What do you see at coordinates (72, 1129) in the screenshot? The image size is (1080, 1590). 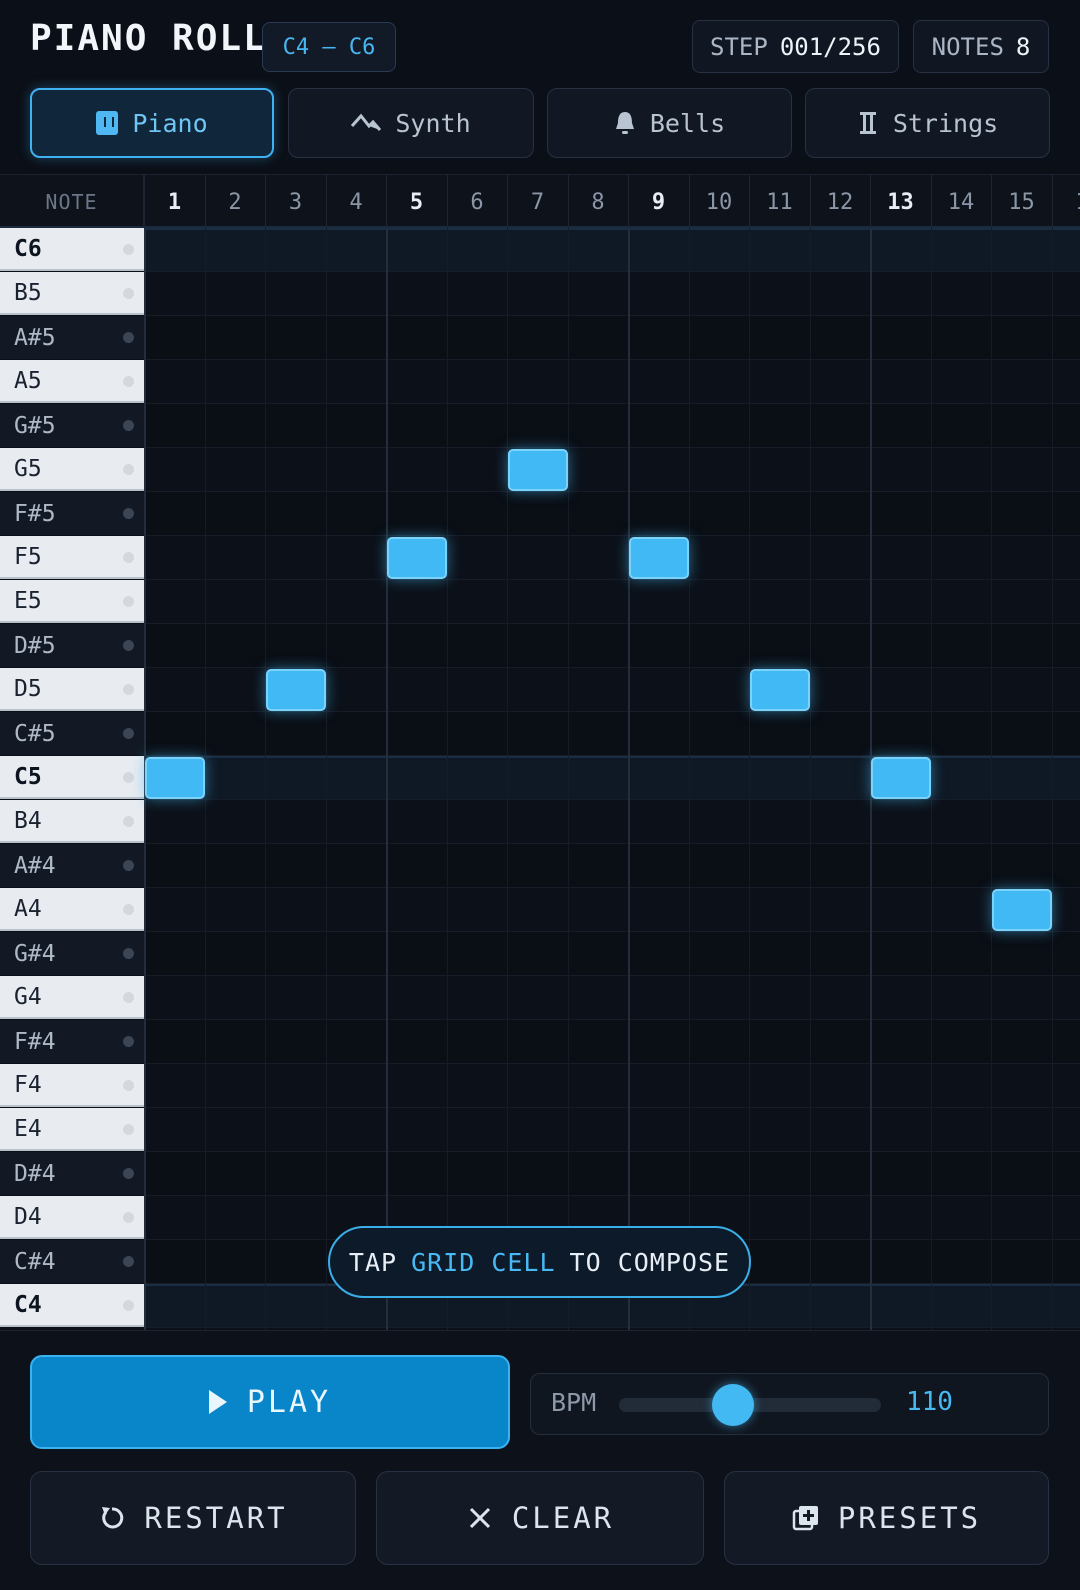 I see `piano-key: E4` at bounding box center [72, 1129].